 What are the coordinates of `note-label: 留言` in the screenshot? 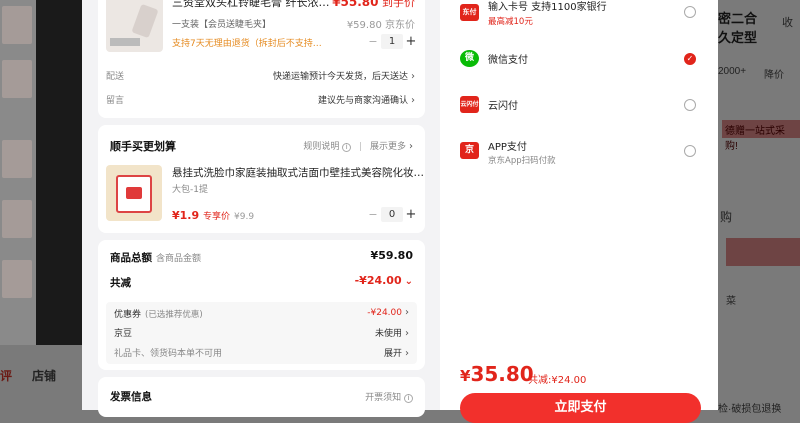 It's located at (115, 101).